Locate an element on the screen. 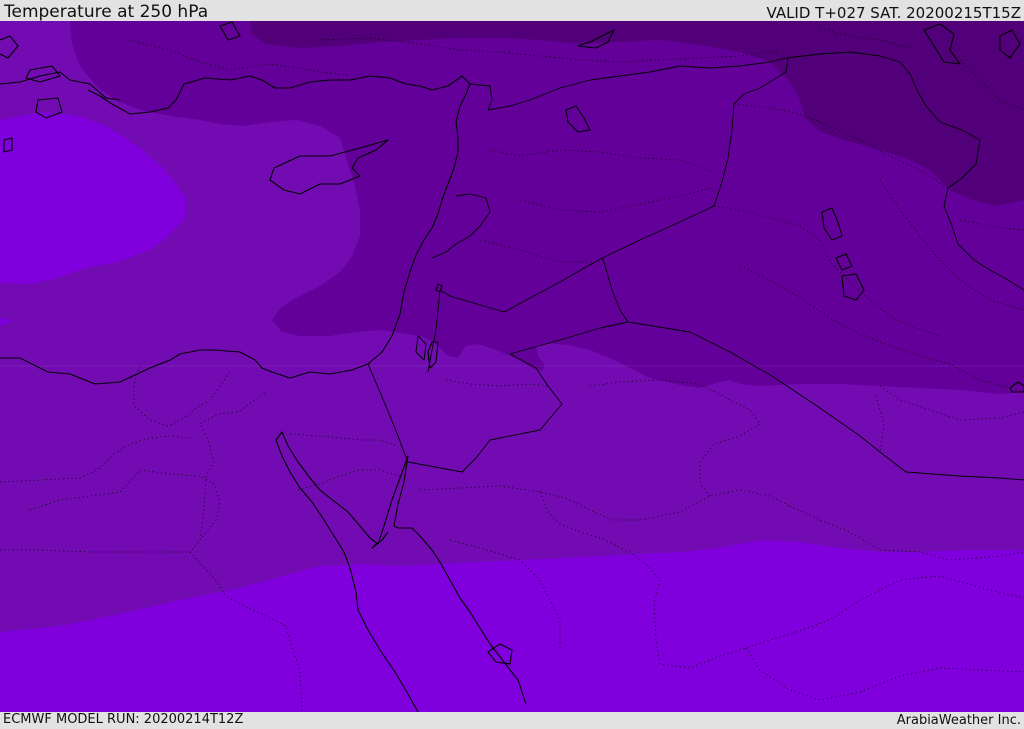 Image resolution: width=1024 pixels, height=729 pixels. map-title: Temperature at 250 hPa is located at coordinates (106, 12).